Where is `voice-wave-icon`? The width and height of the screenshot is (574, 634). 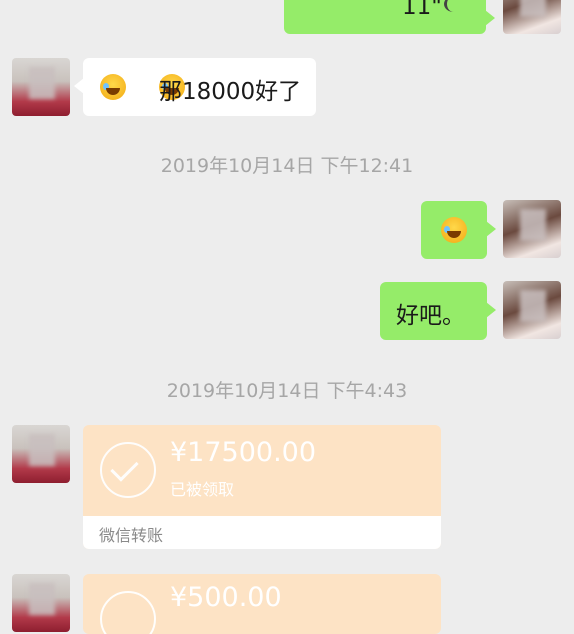
voice-wave-icon is located at coordinates (453, 6).